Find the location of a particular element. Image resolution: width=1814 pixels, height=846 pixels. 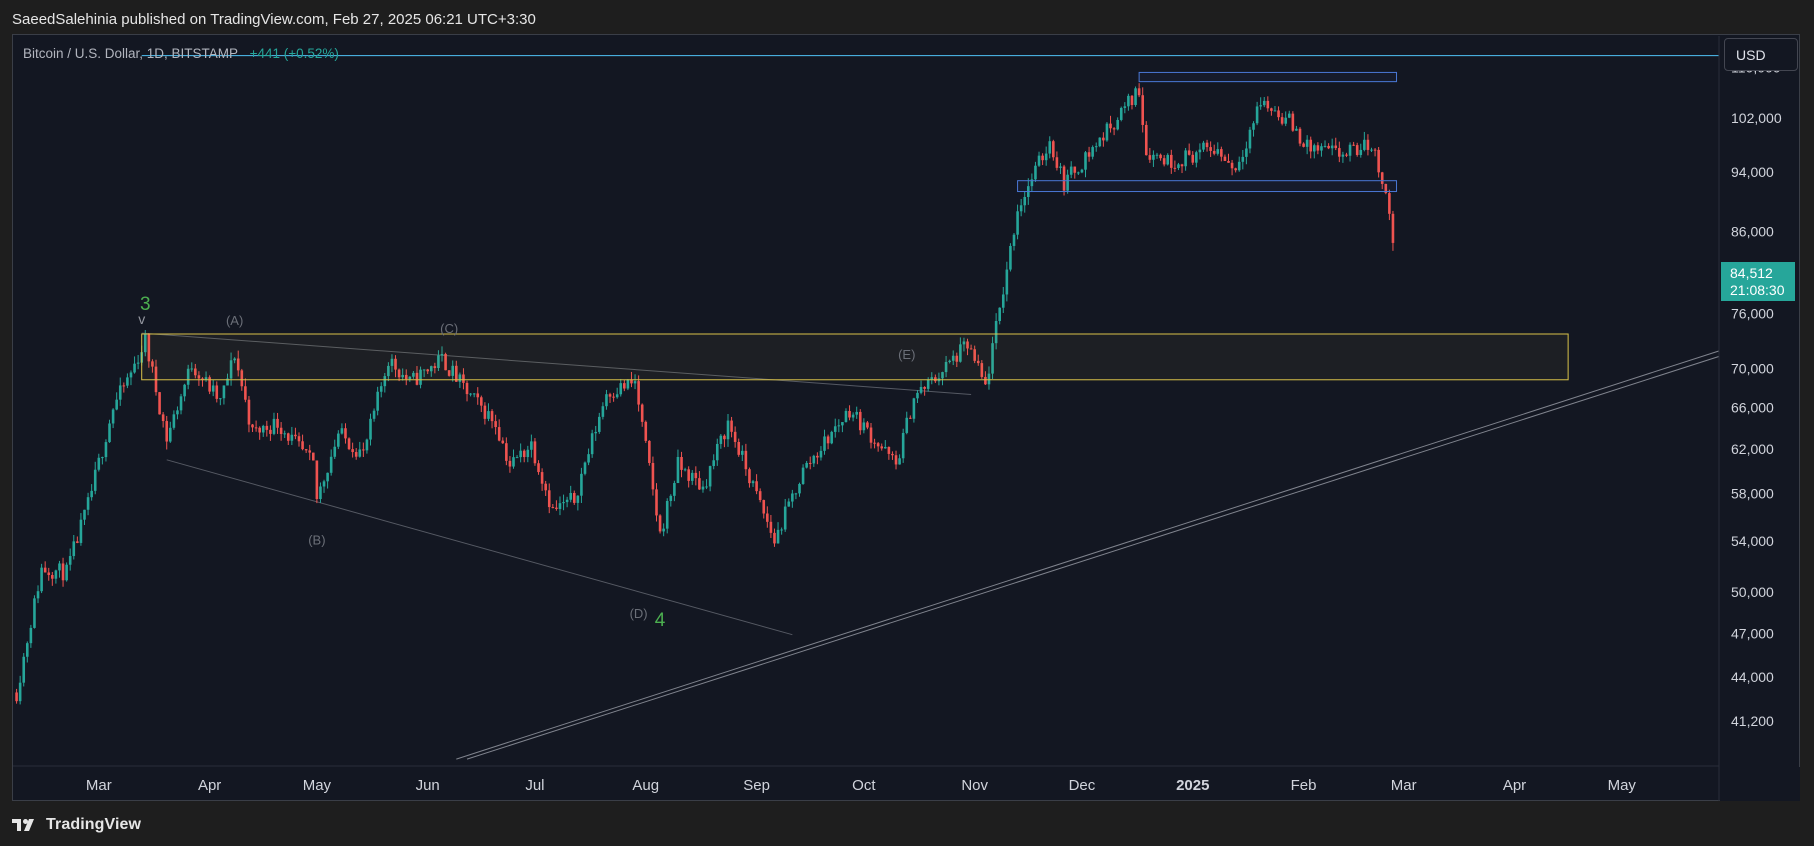

wave-label: (E) is located at coordinates (906, 354).